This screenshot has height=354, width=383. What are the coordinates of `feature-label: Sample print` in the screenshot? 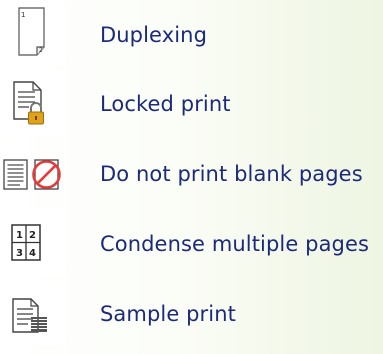 It's located at (168, 314).